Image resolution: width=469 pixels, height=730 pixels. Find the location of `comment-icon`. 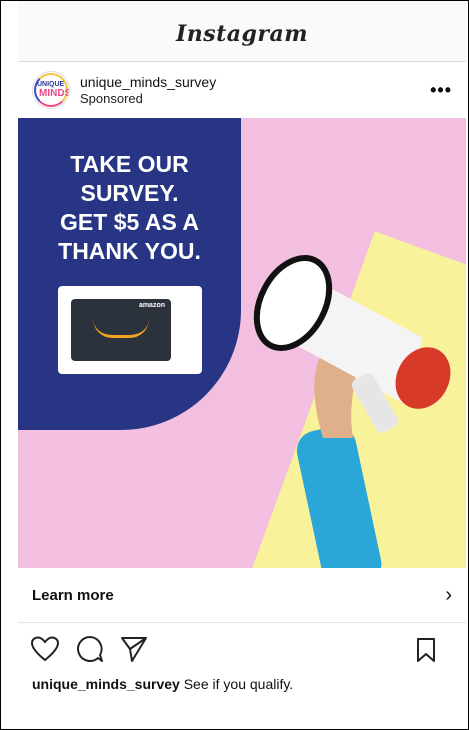

comment-icon is located at coordinates (90, 649).